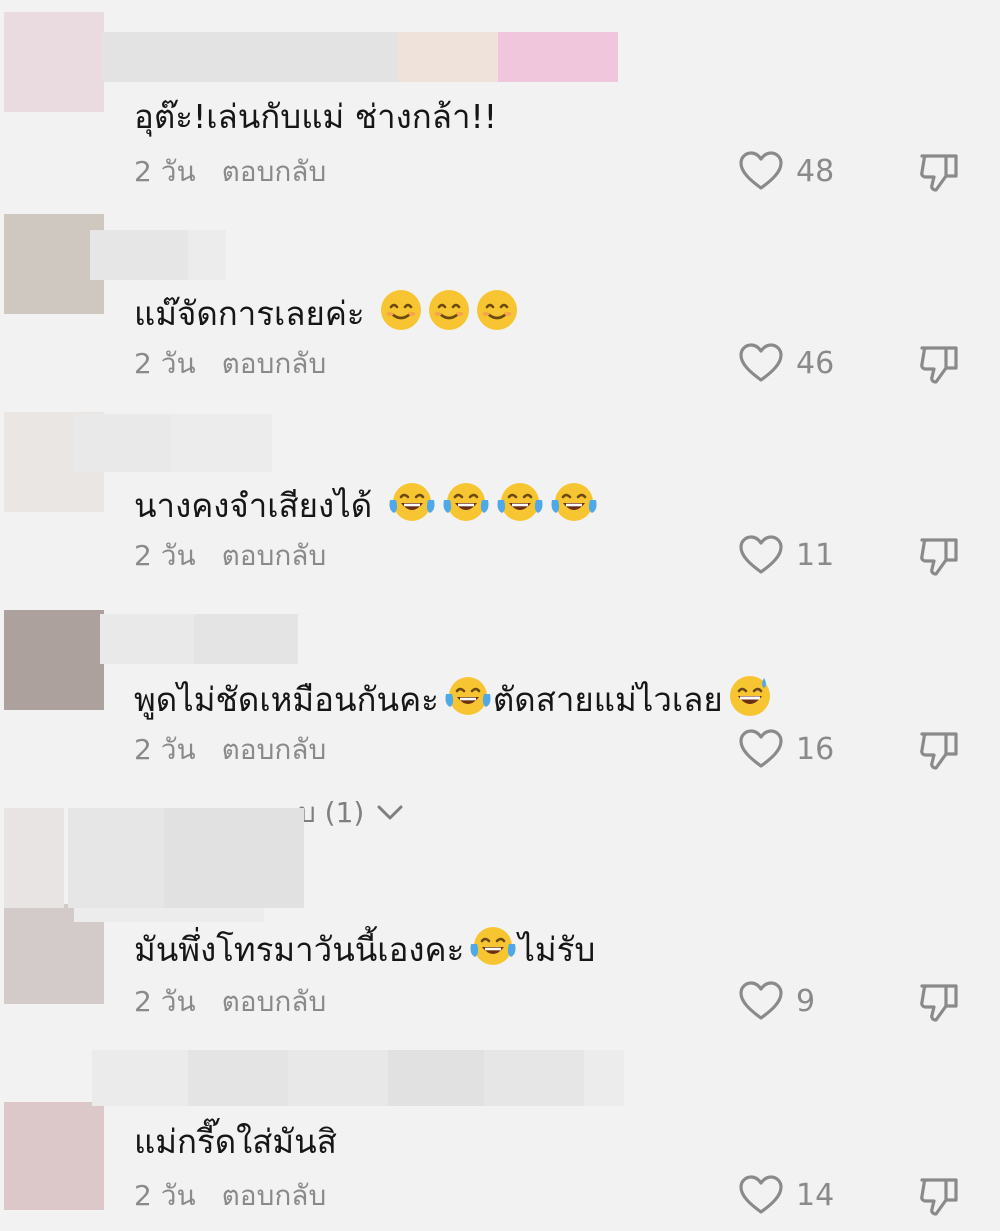  I want to click on like-count: 11, so click(815, 555).